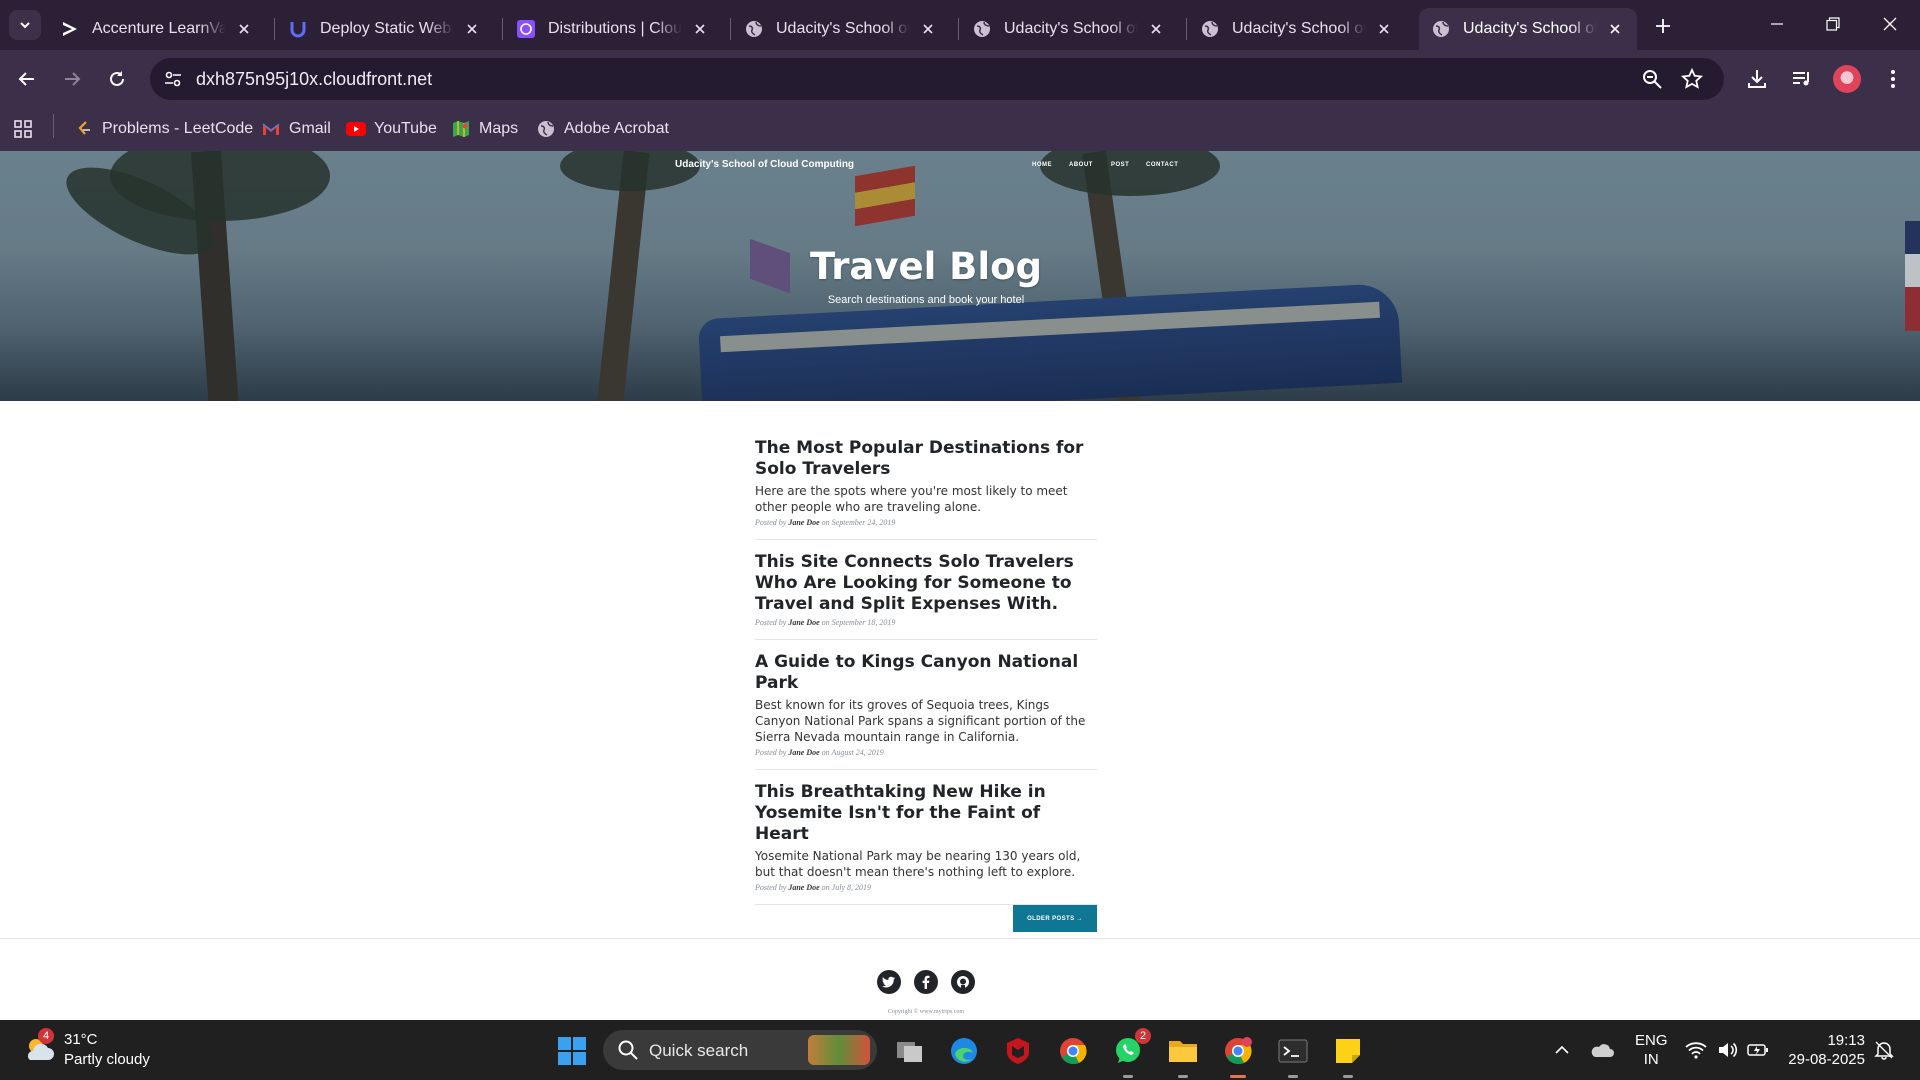 The height and width of the screenshot is (1080, 1920). I want to click on address-bar: dxh875n95j10x.cloudfront.net, so click(937, 79).